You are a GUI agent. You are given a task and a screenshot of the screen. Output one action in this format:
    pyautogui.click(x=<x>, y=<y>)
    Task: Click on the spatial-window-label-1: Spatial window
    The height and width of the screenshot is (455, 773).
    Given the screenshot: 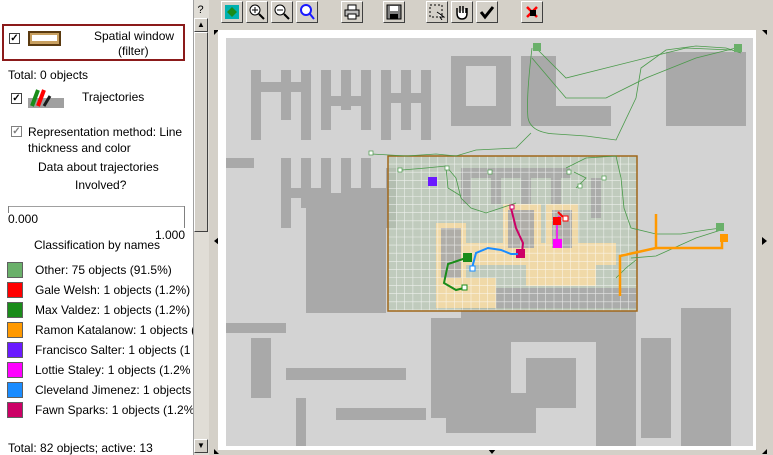 What is the action you would take?
    pyautogui.click(x=134, y=36)
    